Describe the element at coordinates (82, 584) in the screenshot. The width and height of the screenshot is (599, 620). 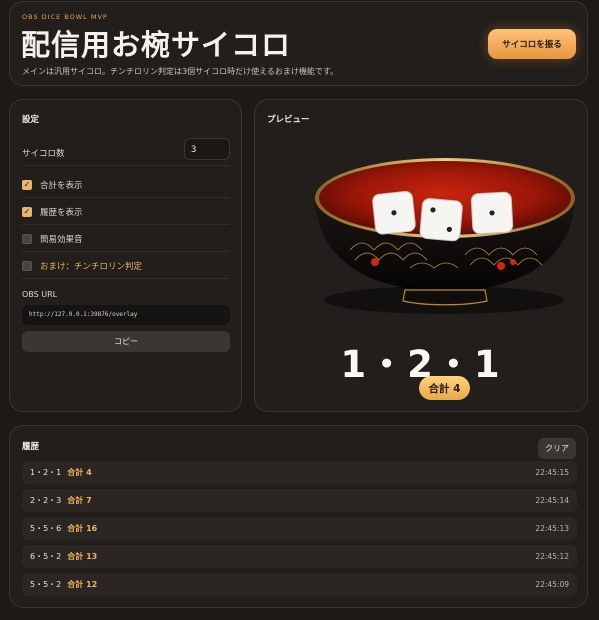
I see `history-total: 合計 12` at that location.